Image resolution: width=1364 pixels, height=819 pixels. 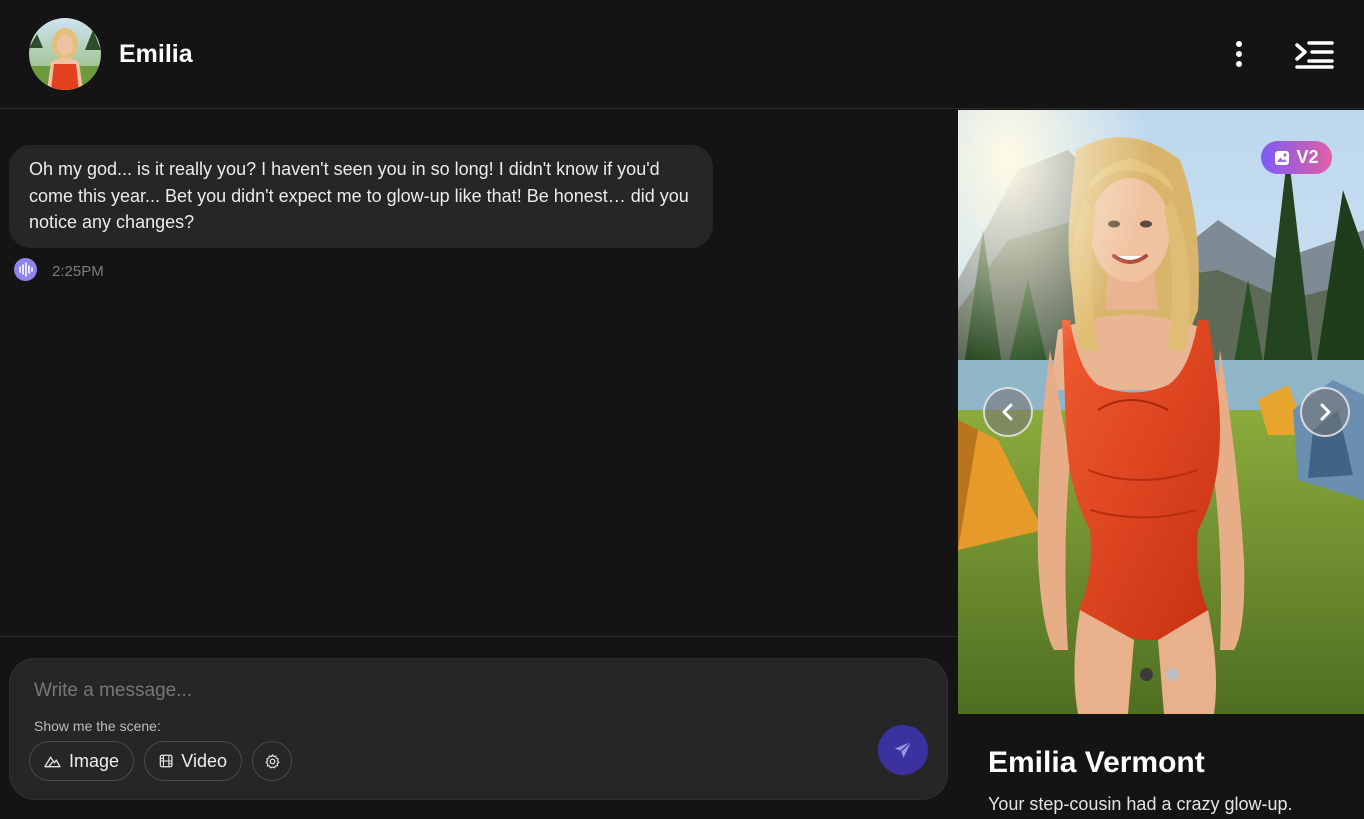 I want to click on message-input, so click(x=444, y=691).